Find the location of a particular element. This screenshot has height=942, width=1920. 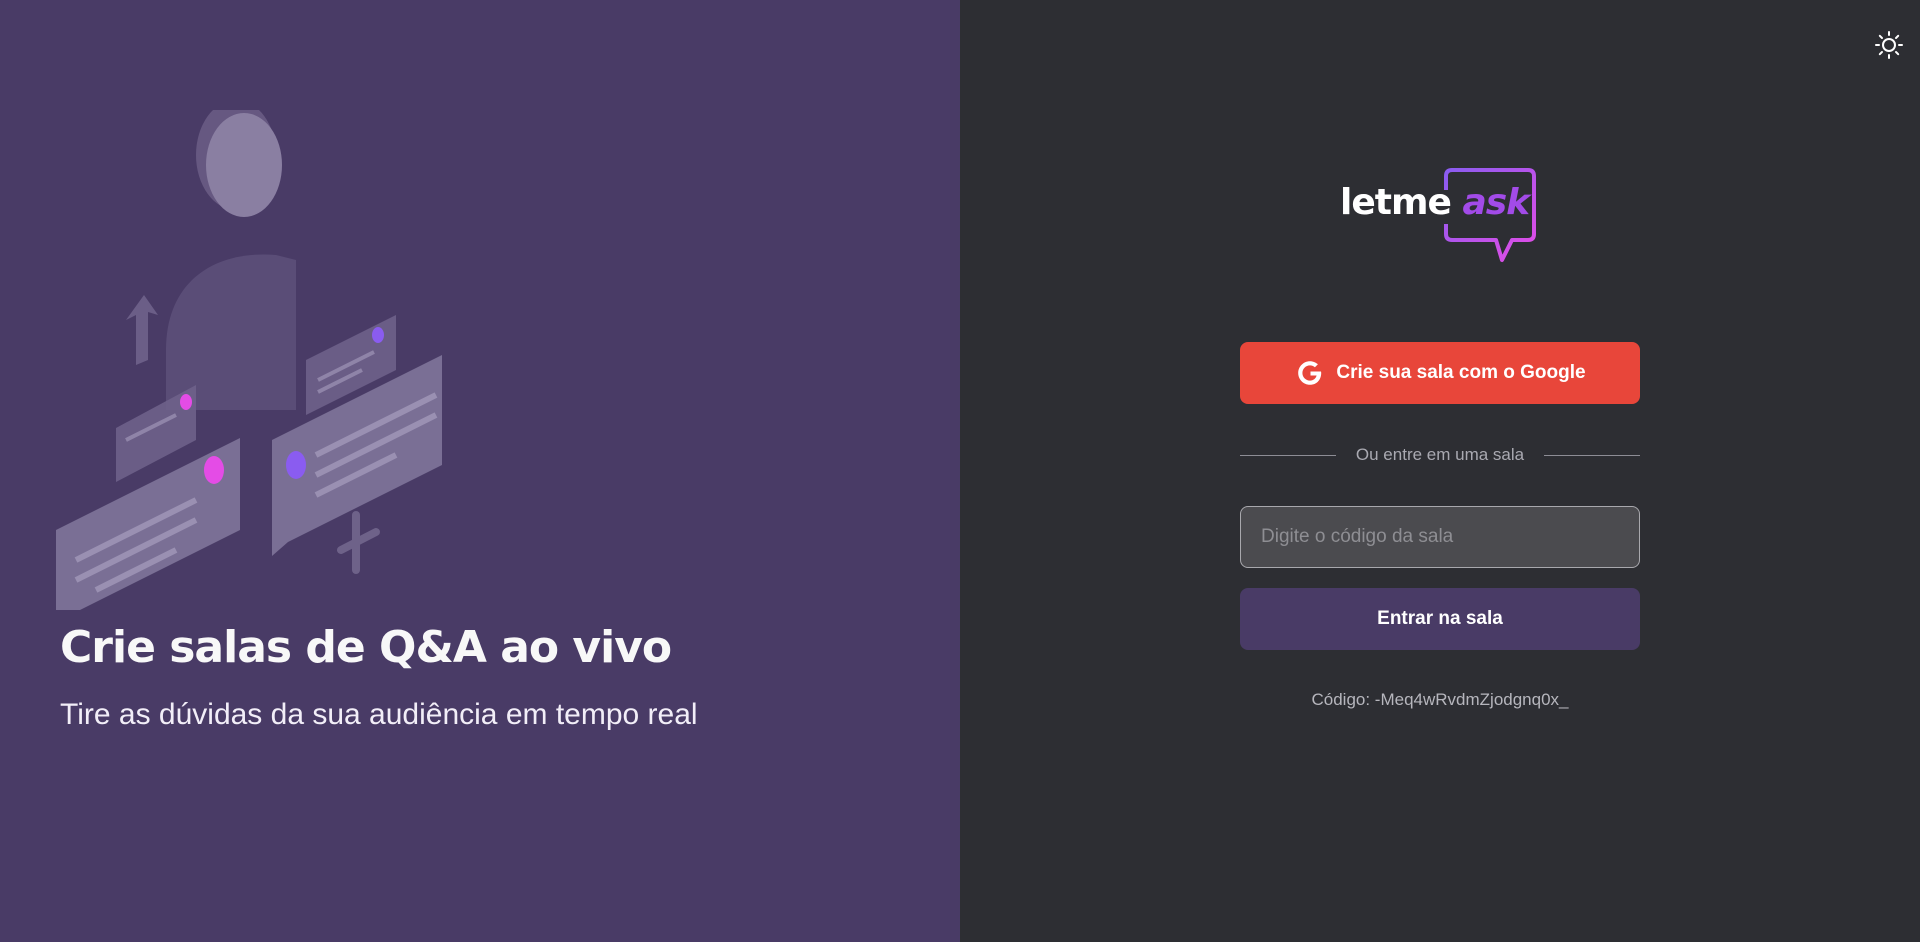

theme-toggle-button is located at coordinates (1889, 45).